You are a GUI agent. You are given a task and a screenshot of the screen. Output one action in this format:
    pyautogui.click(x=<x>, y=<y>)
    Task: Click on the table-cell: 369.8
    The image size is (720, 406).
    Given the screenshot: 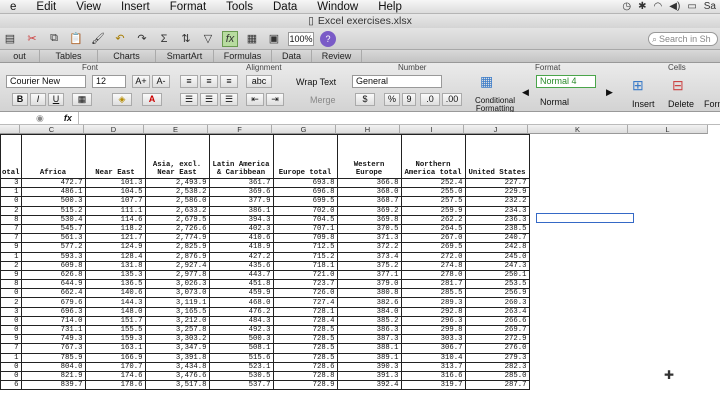 What is the action you would take?
    pyautogui.click(x=369, y=219)
    